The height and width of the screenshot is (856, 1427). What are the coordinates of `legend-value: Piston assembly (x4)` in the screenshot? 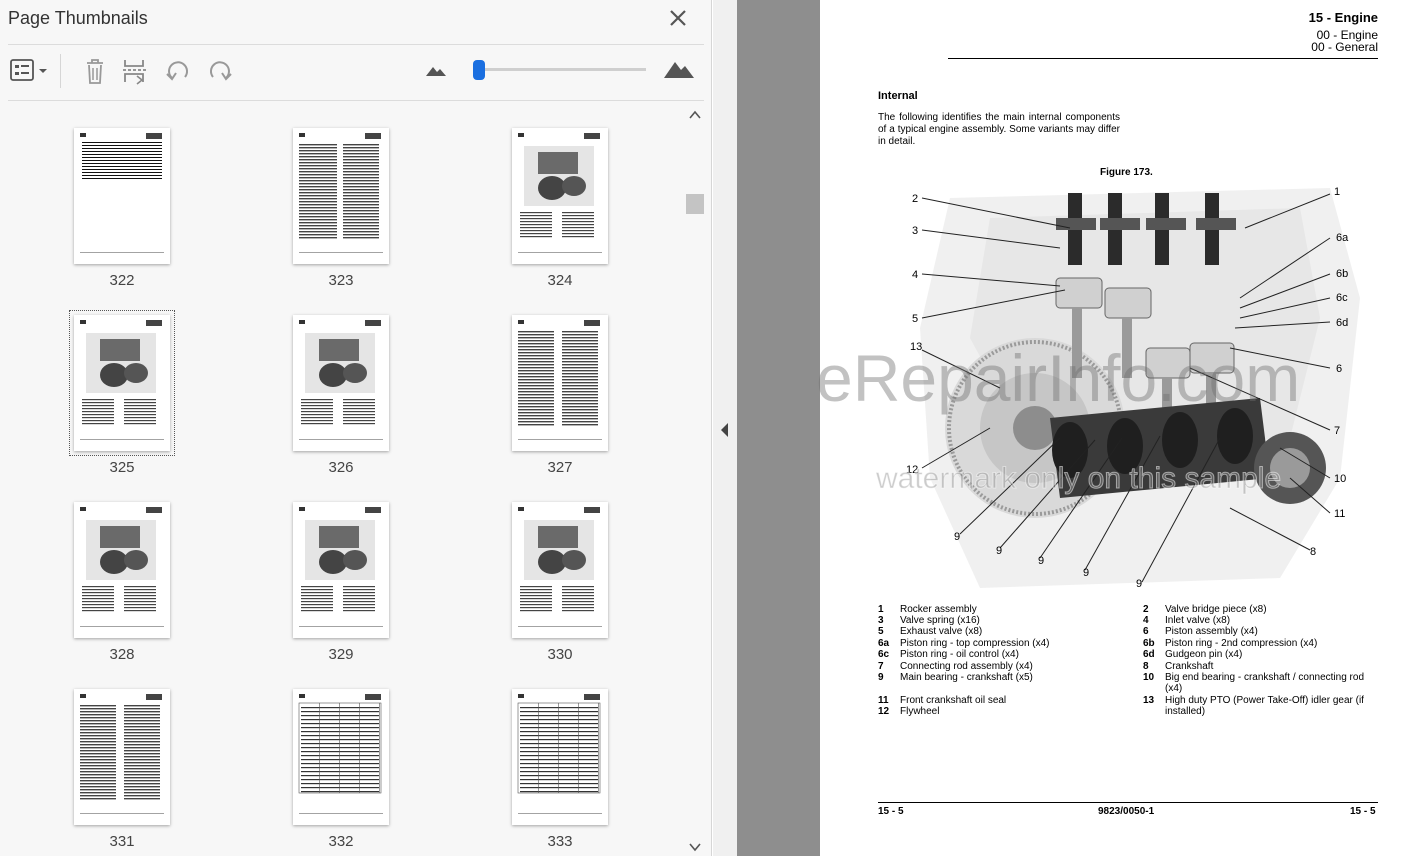 It's located at (1211, 631).